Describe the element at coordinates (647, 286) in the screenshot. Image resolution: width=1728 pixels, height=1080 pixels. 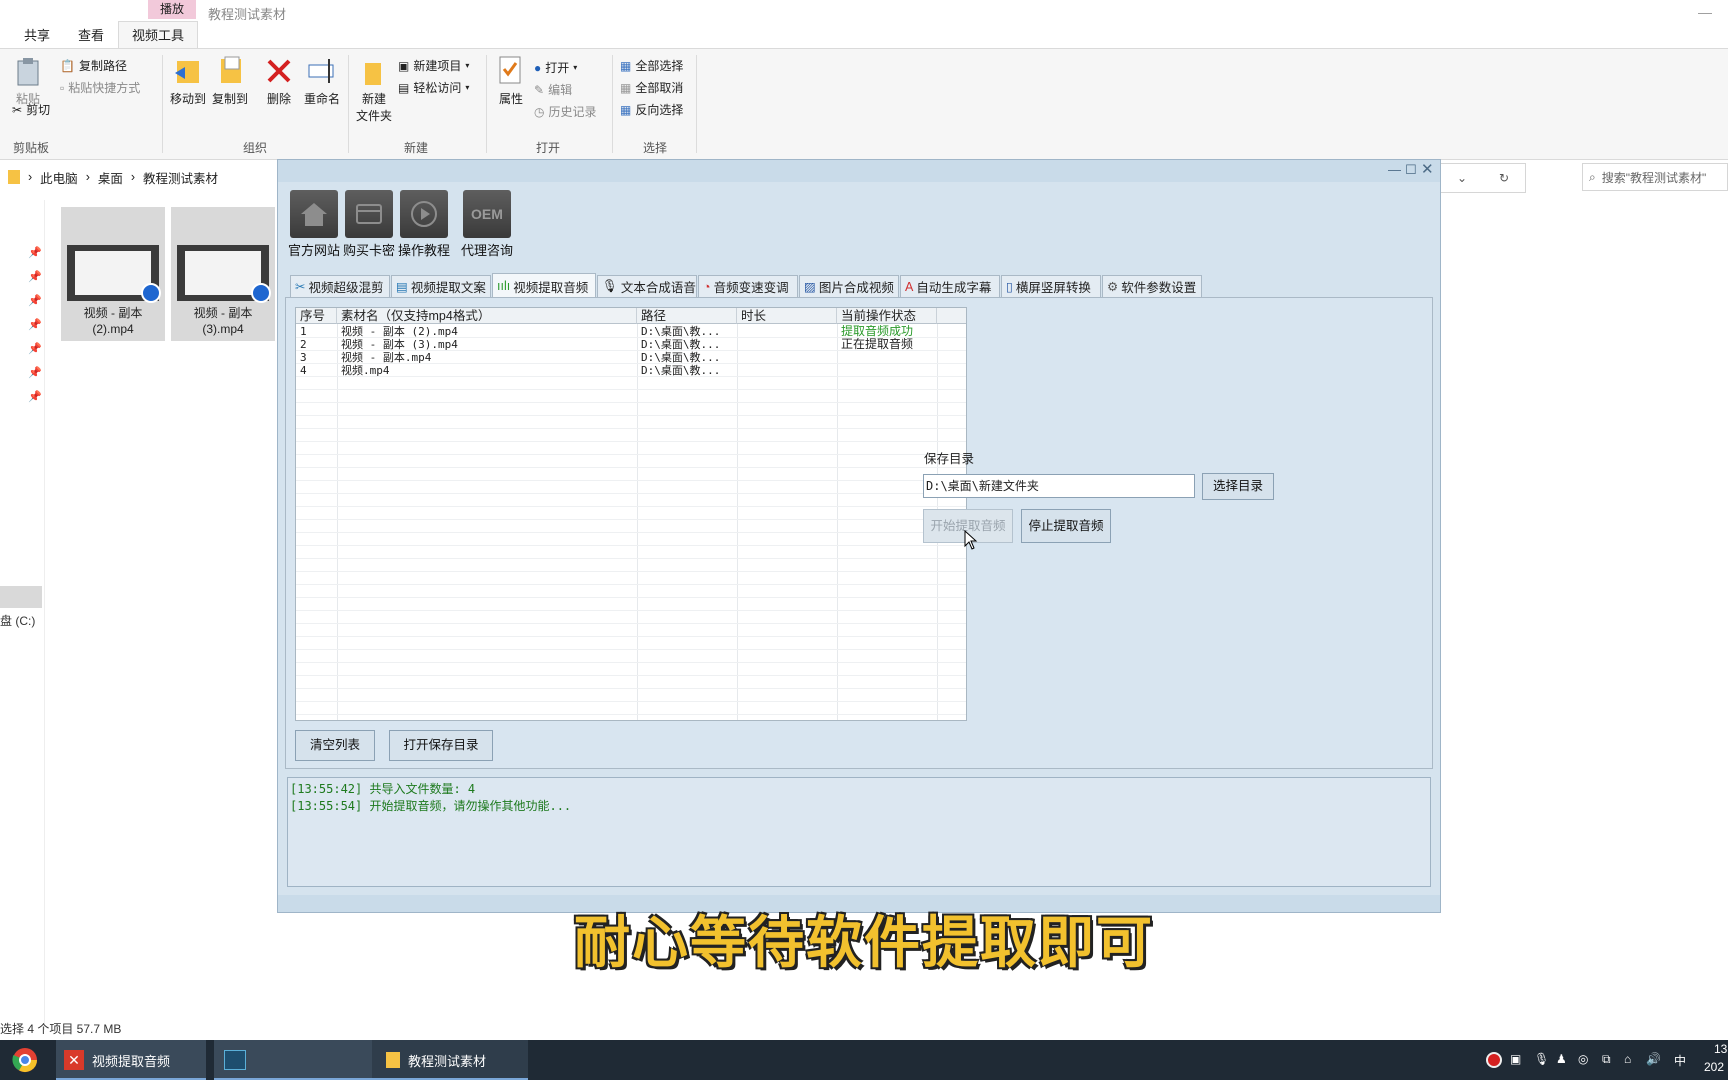
I see `tab-text-to-speech: 🎙 文本合成语音` at that location.